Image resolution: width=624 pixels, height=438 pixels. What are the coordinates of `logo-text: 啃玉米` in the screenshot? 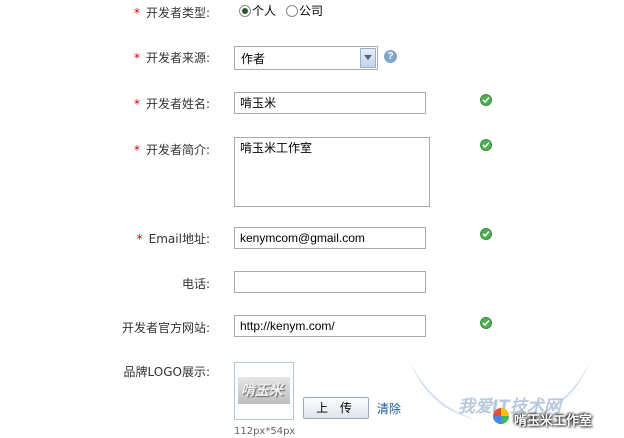 It's located at (262, 391).